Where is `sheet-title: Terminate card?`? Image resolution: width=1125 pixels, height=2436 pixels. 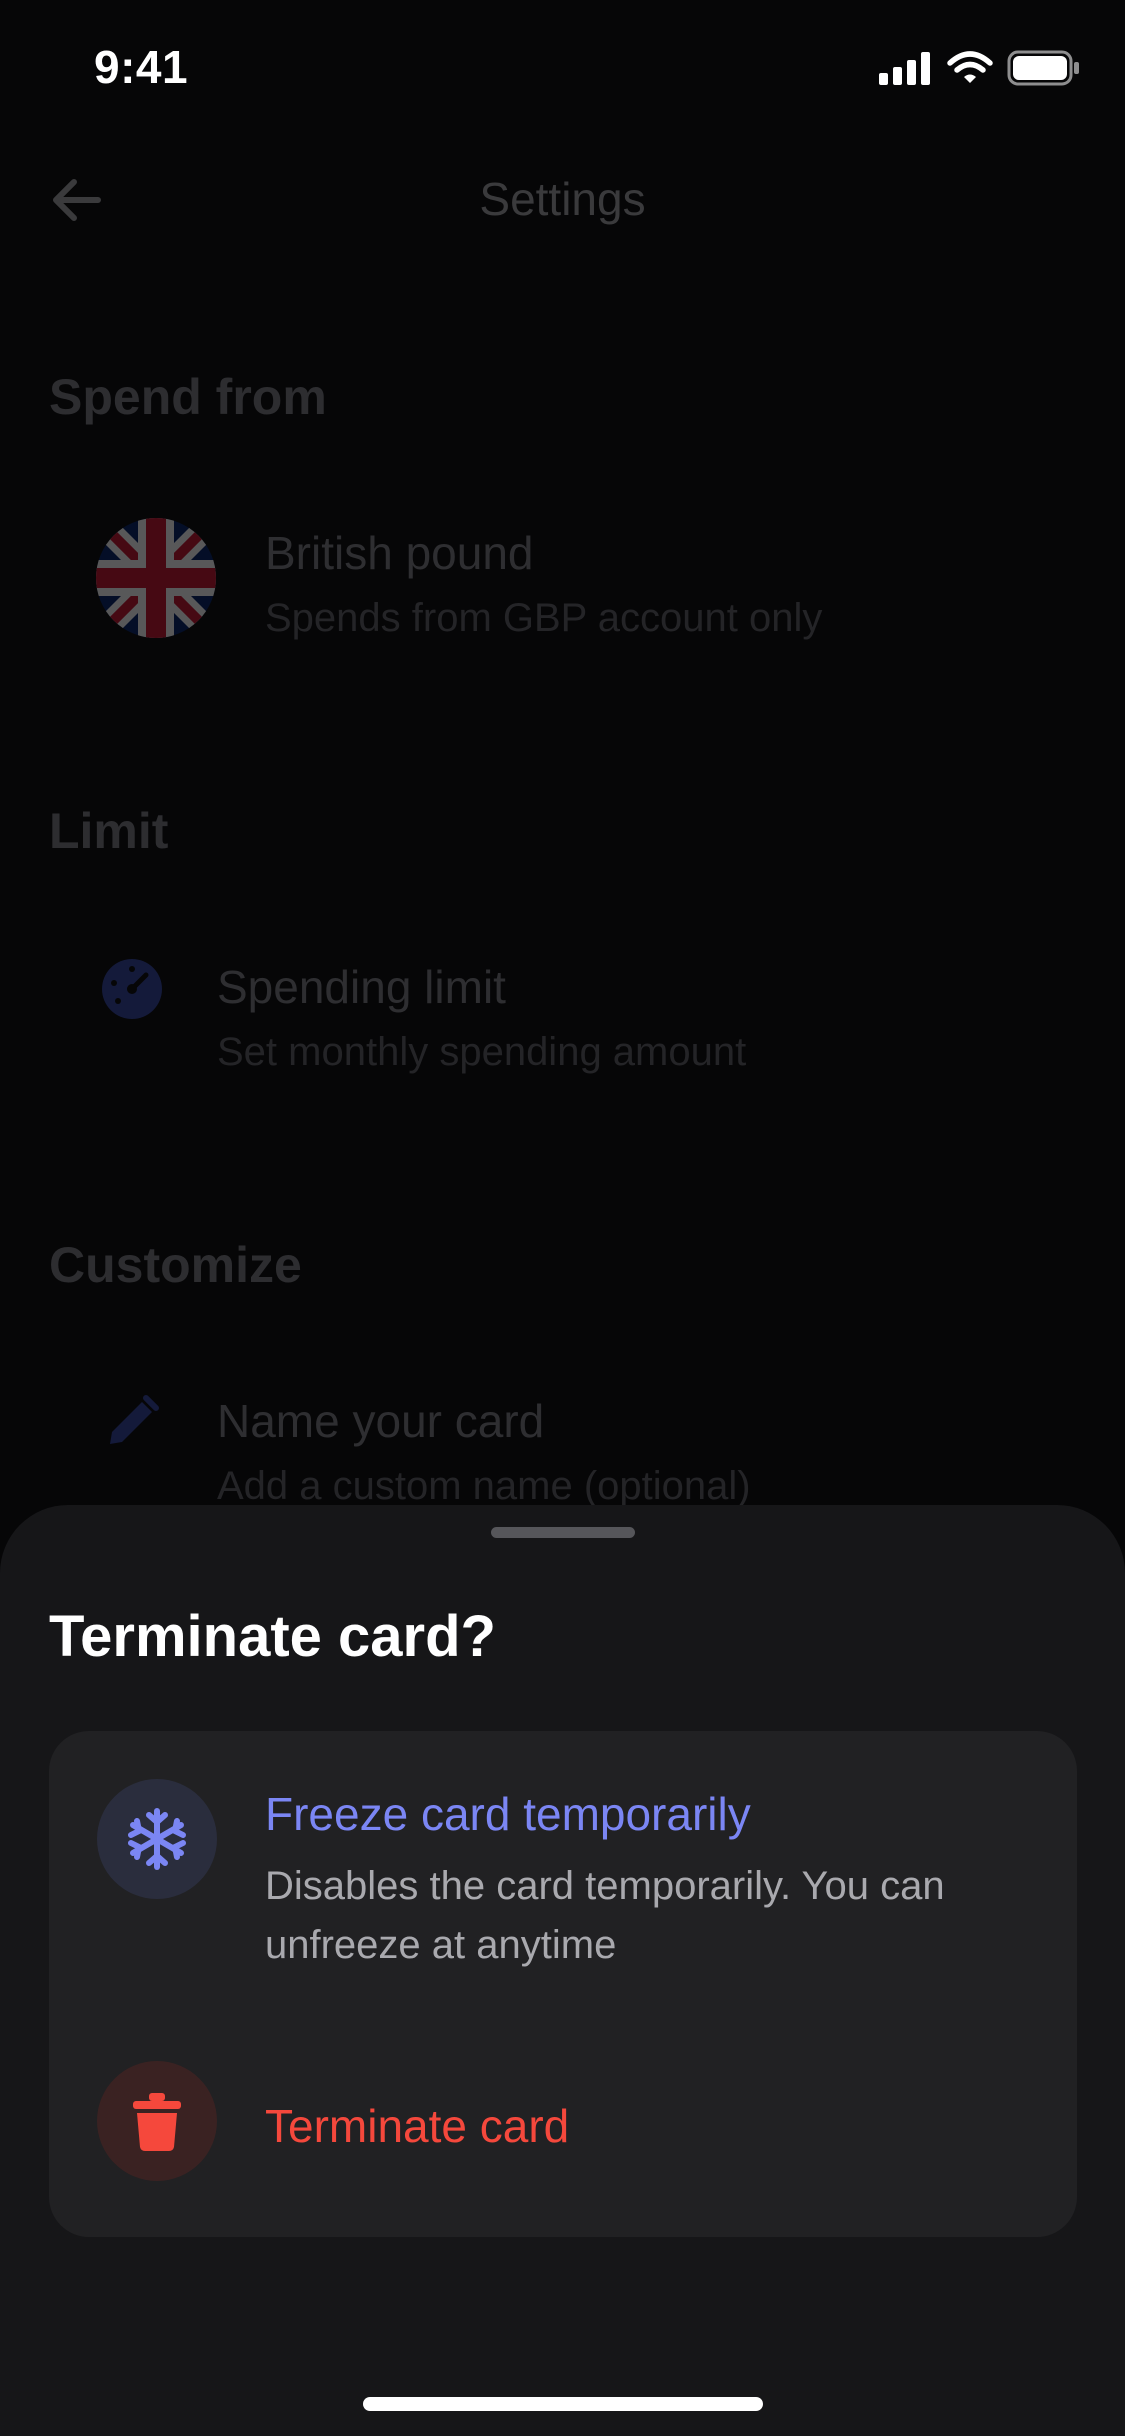
sheet-title: Terminate card? is located at coordinates (272, 1636).